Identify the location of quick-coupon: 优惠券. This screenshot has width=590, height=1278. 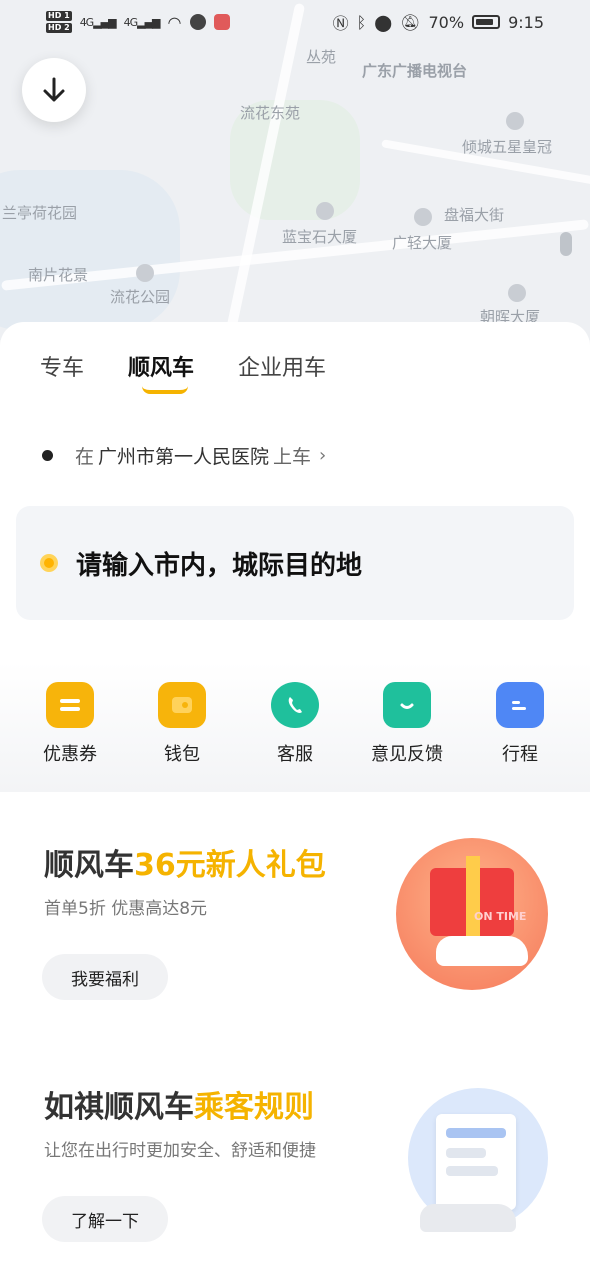
(70, 724).